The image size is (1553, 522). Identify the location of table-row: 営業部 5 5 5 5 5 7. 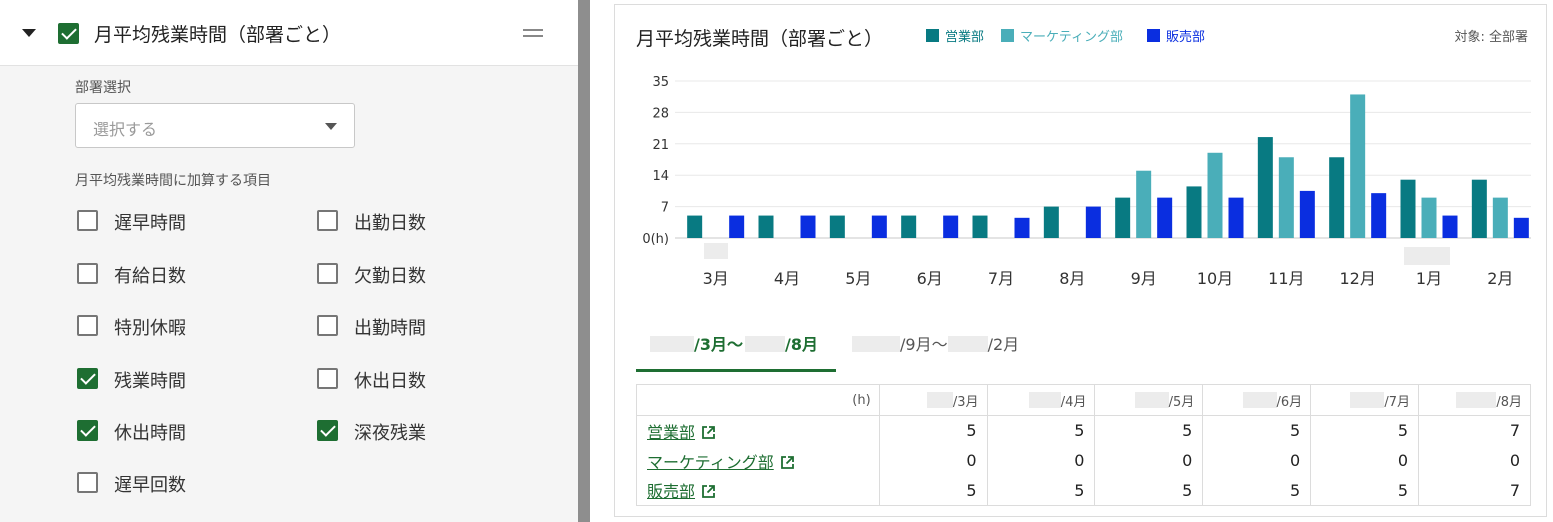
(1083, 430).